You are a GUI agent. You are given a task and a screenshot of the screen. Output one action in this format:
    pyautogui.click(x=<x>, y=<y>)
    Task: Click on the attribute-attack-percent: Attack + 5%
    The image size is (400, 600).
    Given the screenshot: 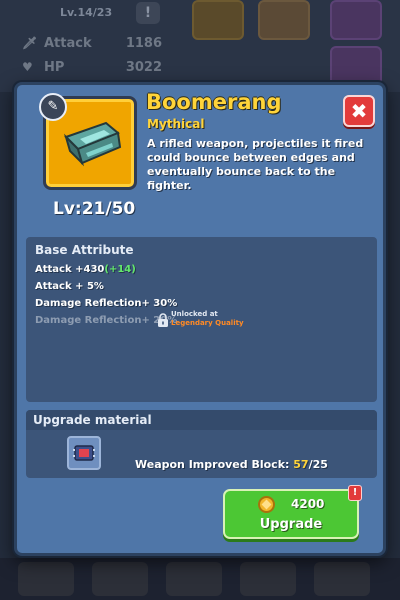 What is the action you would take?
    pyautogui.click(x=69, y=286)
    